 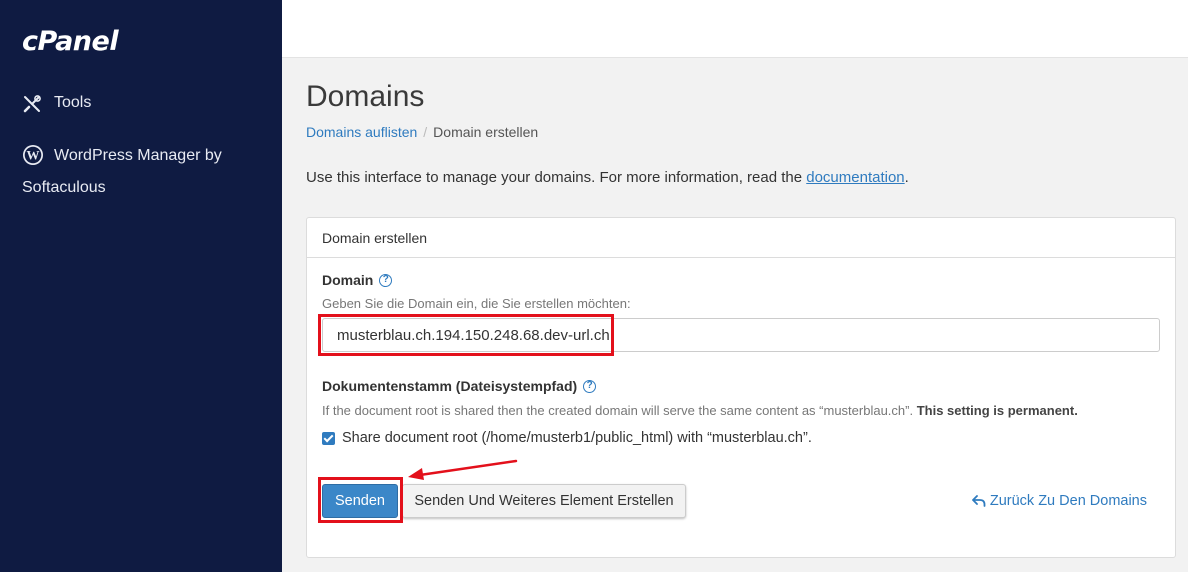 I want to click on domain-input-highlight, so click(x=466, y=335).